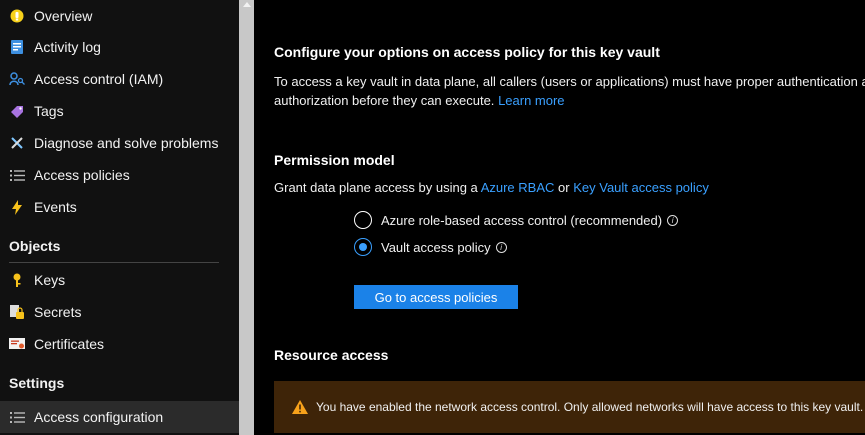 This screenshot has height=435, width=865. I want to click on sidebar-item-access-configuration: Access configuration, so click(119, 417).